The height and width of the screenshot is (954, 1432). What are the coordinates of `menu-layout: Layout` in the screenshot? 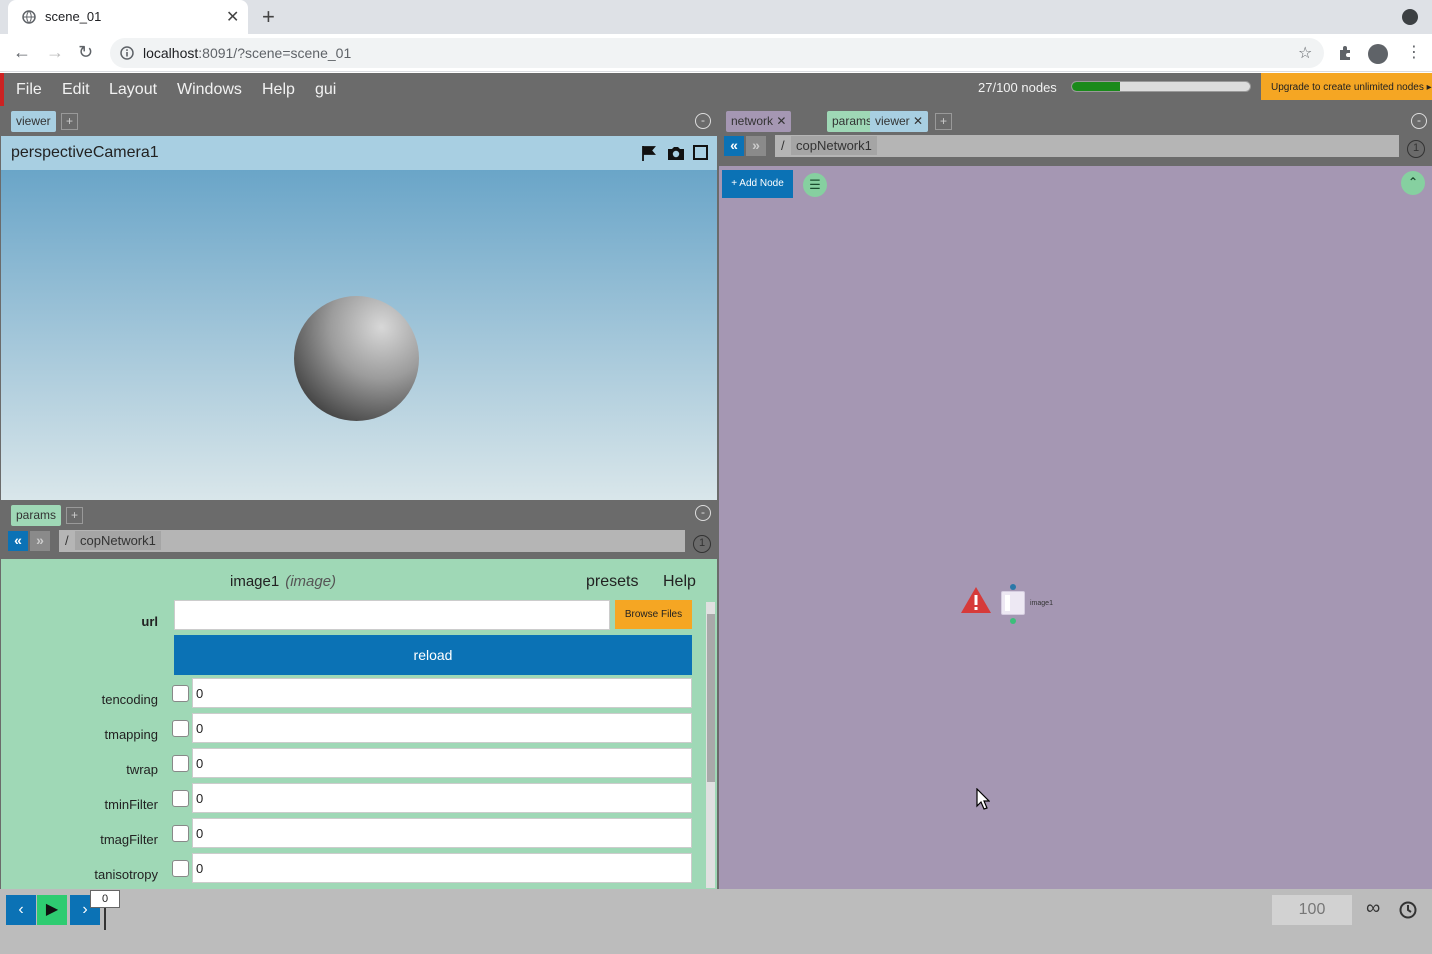 It's located at (133, 90).